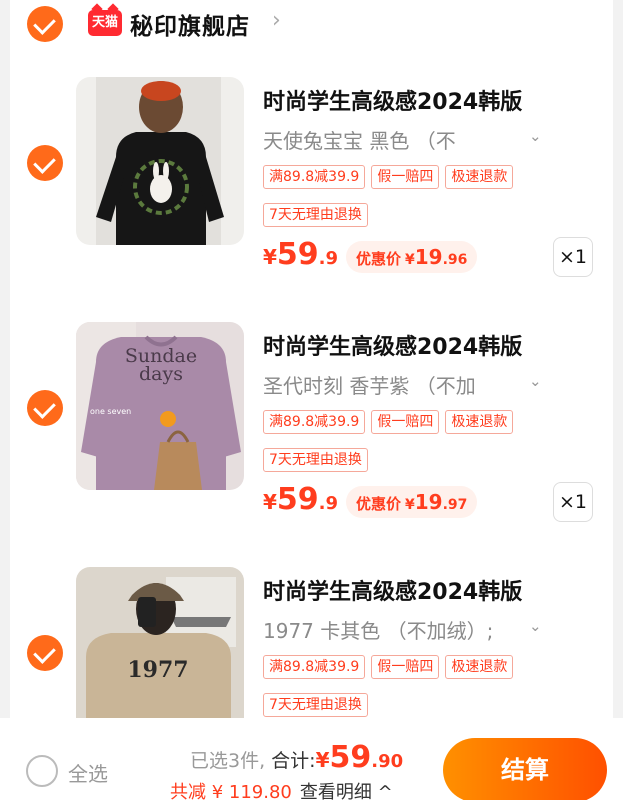  Describe the element at coordinates (311, 25) in the screenshot. I see `shop-header: 天猫 秘印旗舰店 ›` at that location.